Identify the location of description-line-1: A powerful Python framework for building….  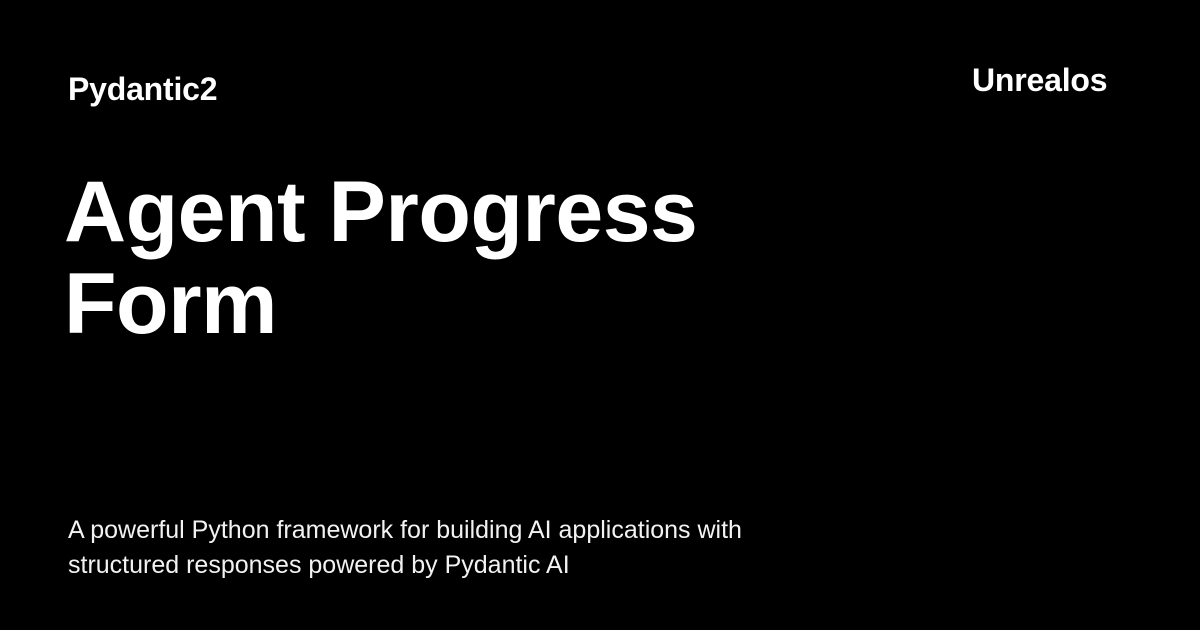
(405, 530).